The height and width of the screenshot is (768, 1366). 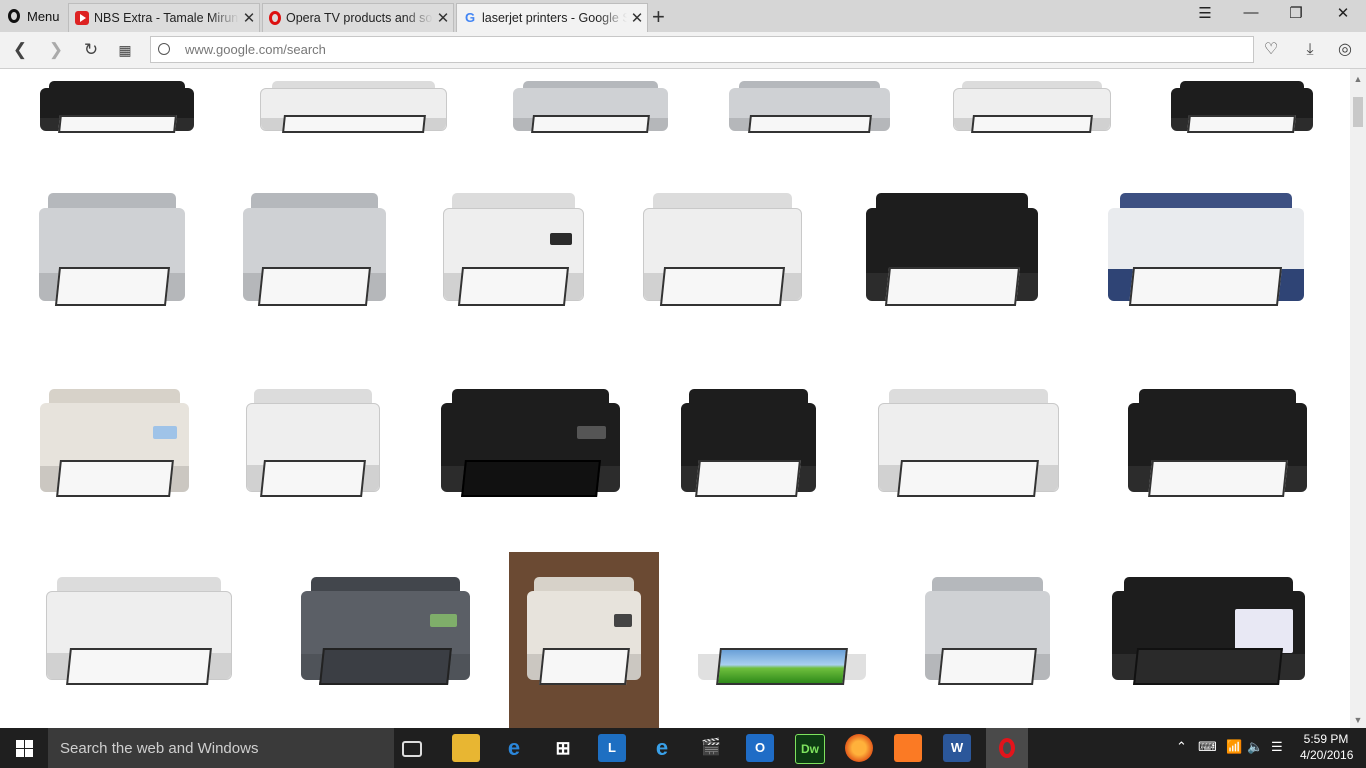 What do you see at coordinates (1271, 50) in the screenshot?
I see `heart-bookmark-icon: ♡` at bounding box center [1271, 50].